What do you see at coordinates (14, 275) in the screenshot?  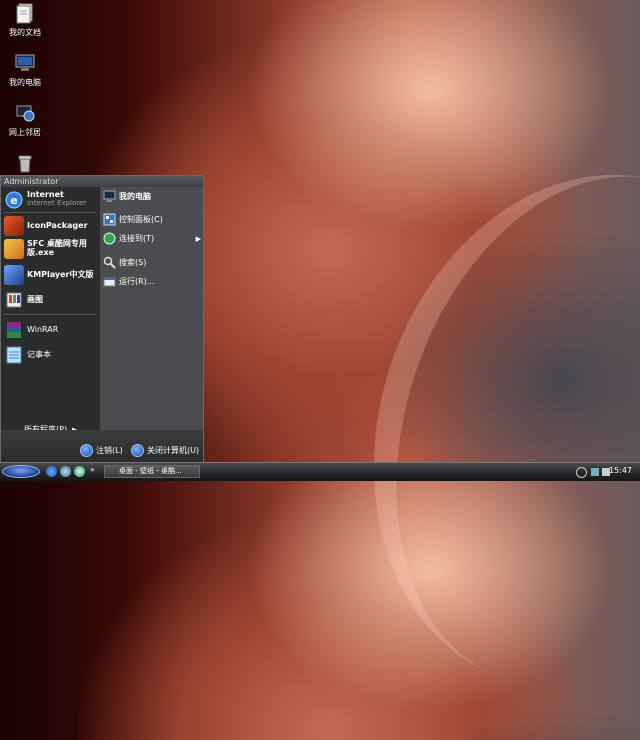 I see `kmplayer-icon` at bounding box center [14, 275].